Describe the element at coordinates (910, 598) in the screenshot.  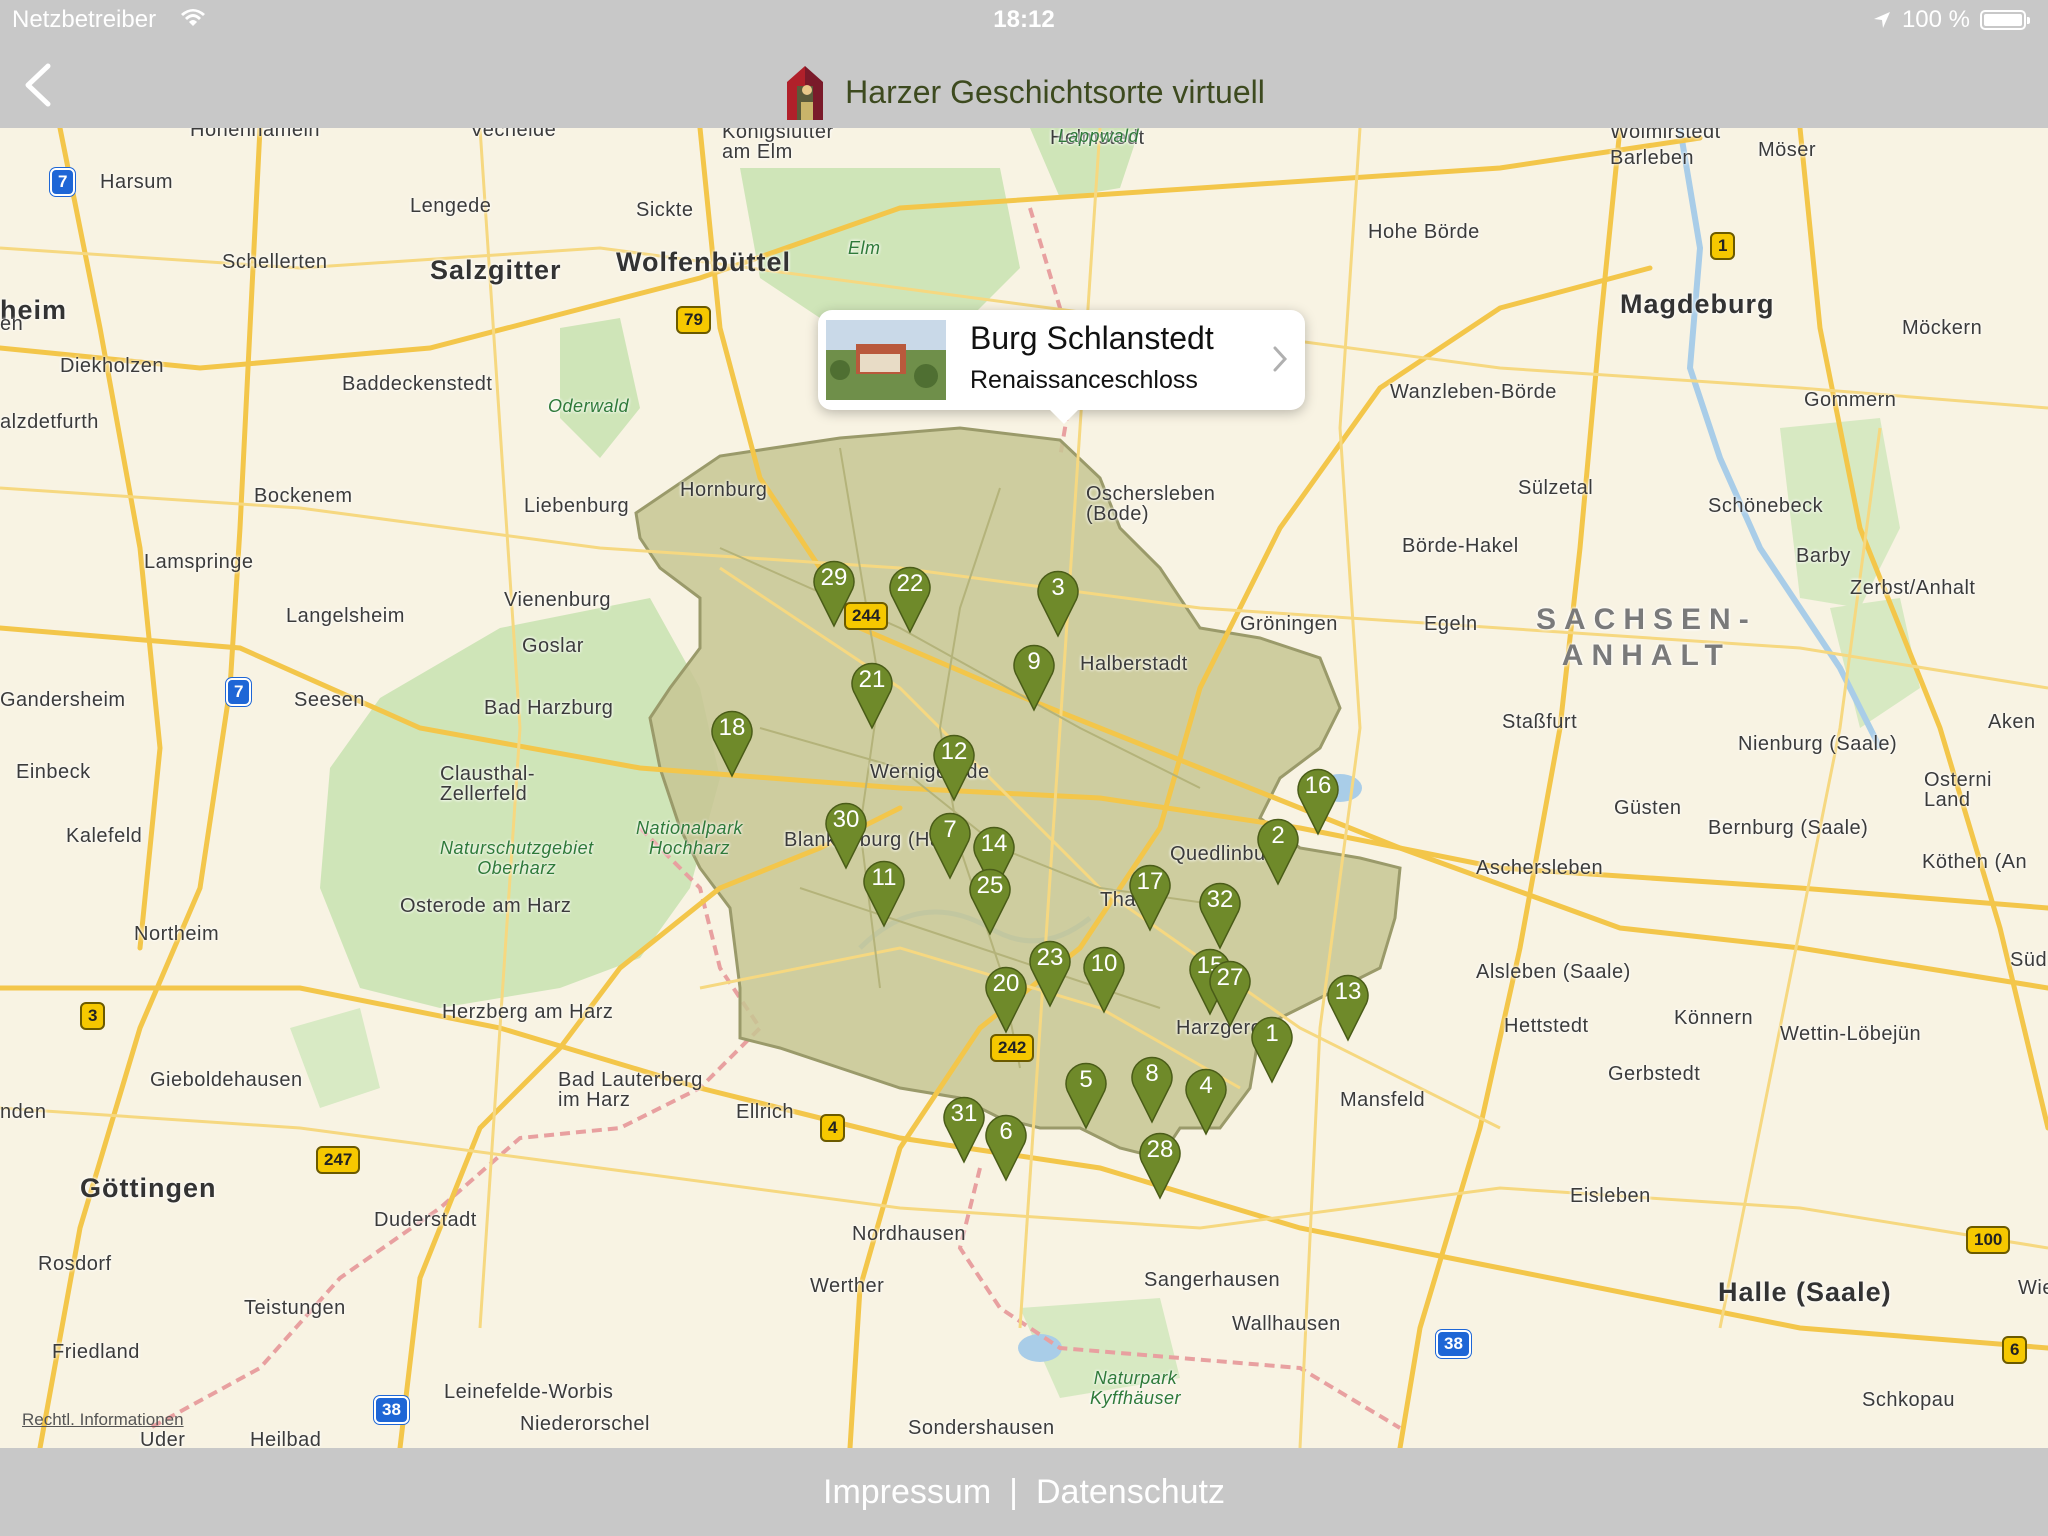
I see `map-pin: 22` at that location.